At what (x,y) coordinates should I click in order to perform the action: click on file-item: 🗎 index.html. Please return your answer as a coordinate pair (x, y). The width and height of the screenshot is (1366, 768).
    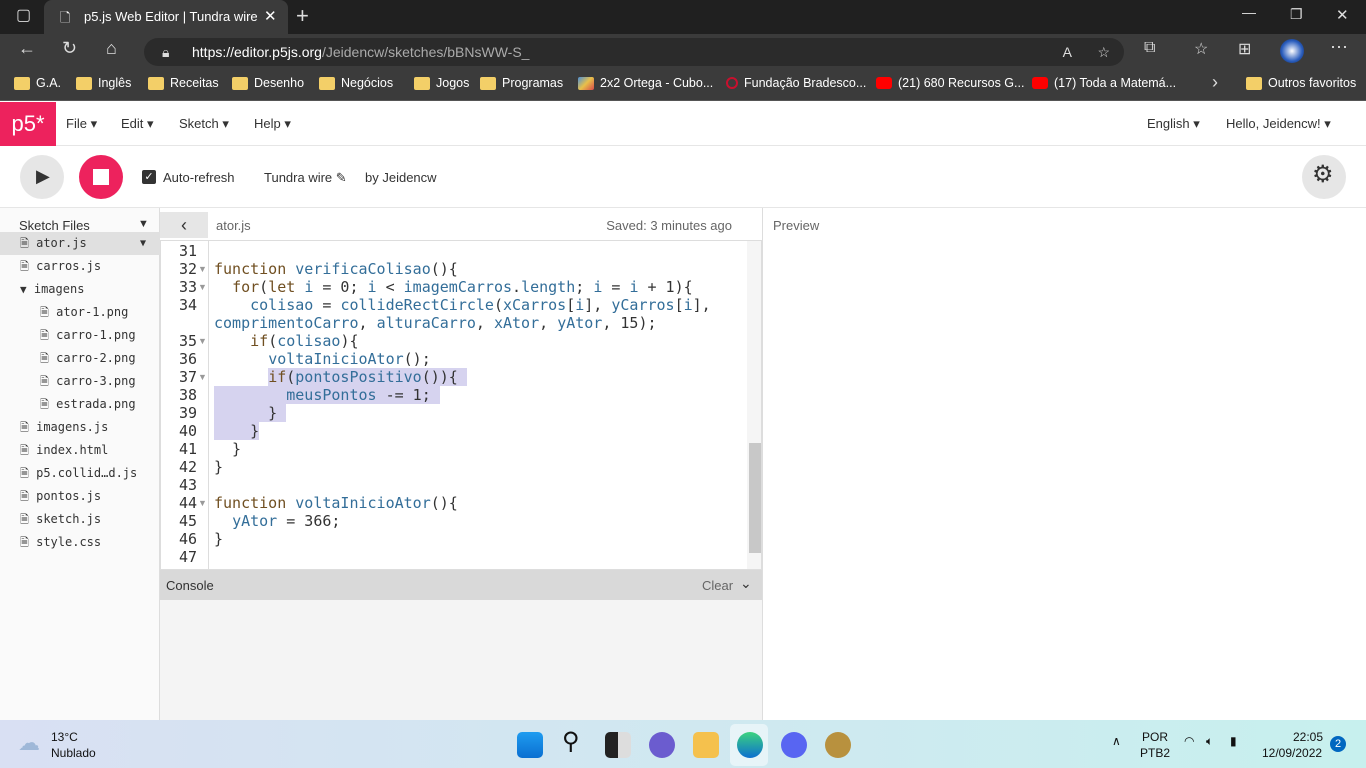
    Looking at the image, I should click on (80, 450).